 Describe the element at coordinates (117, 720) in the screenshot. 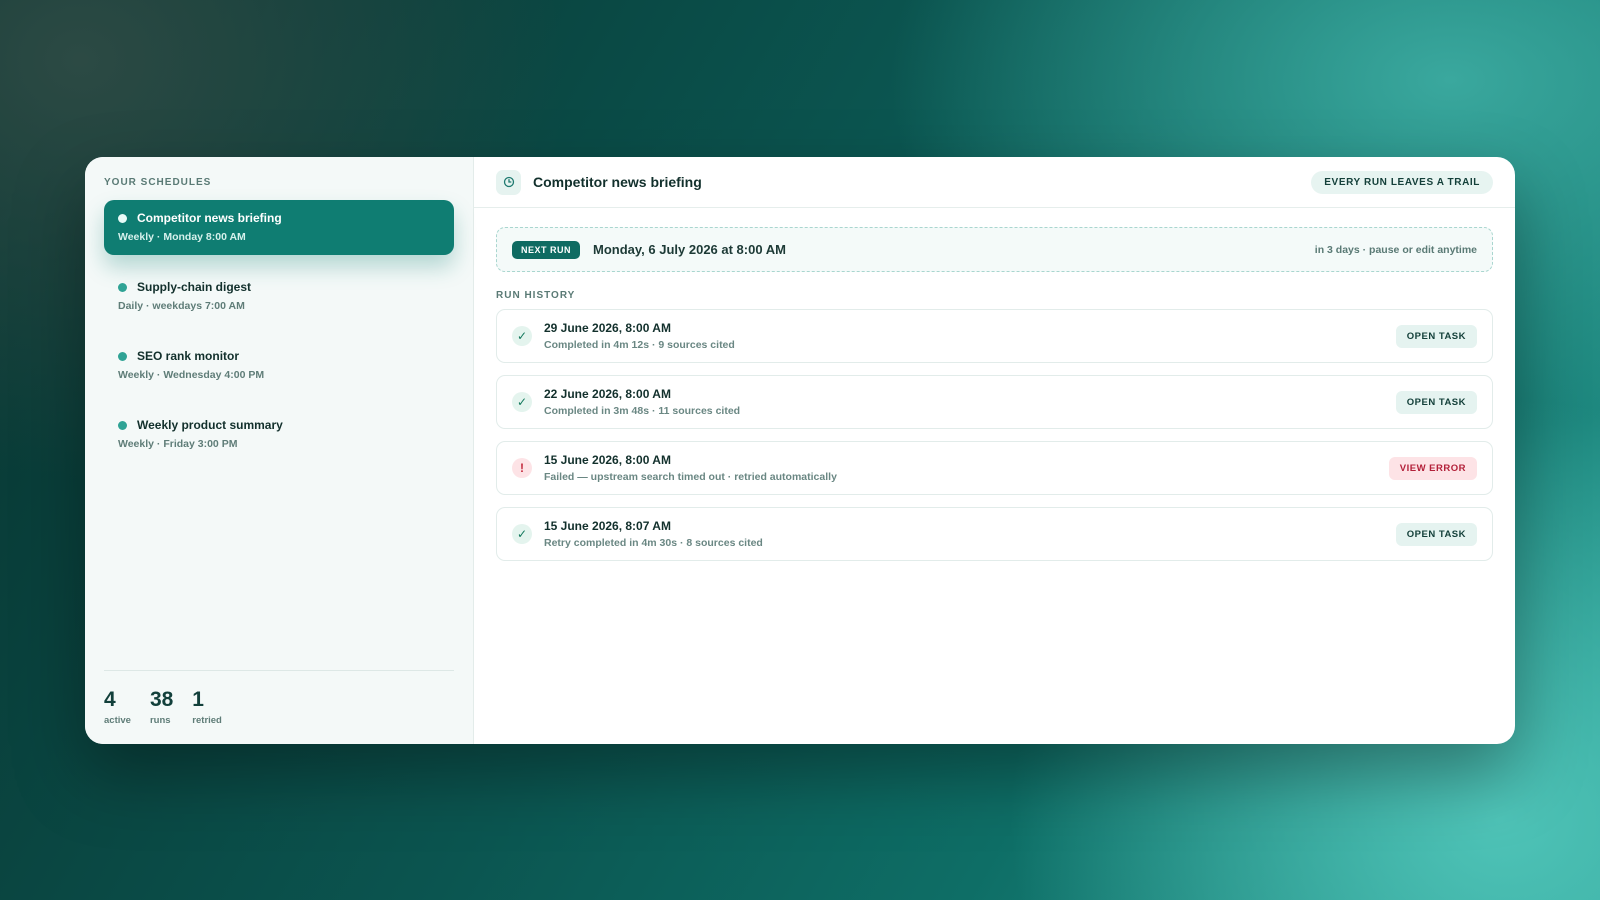

I see `stat-label: active` at that location.